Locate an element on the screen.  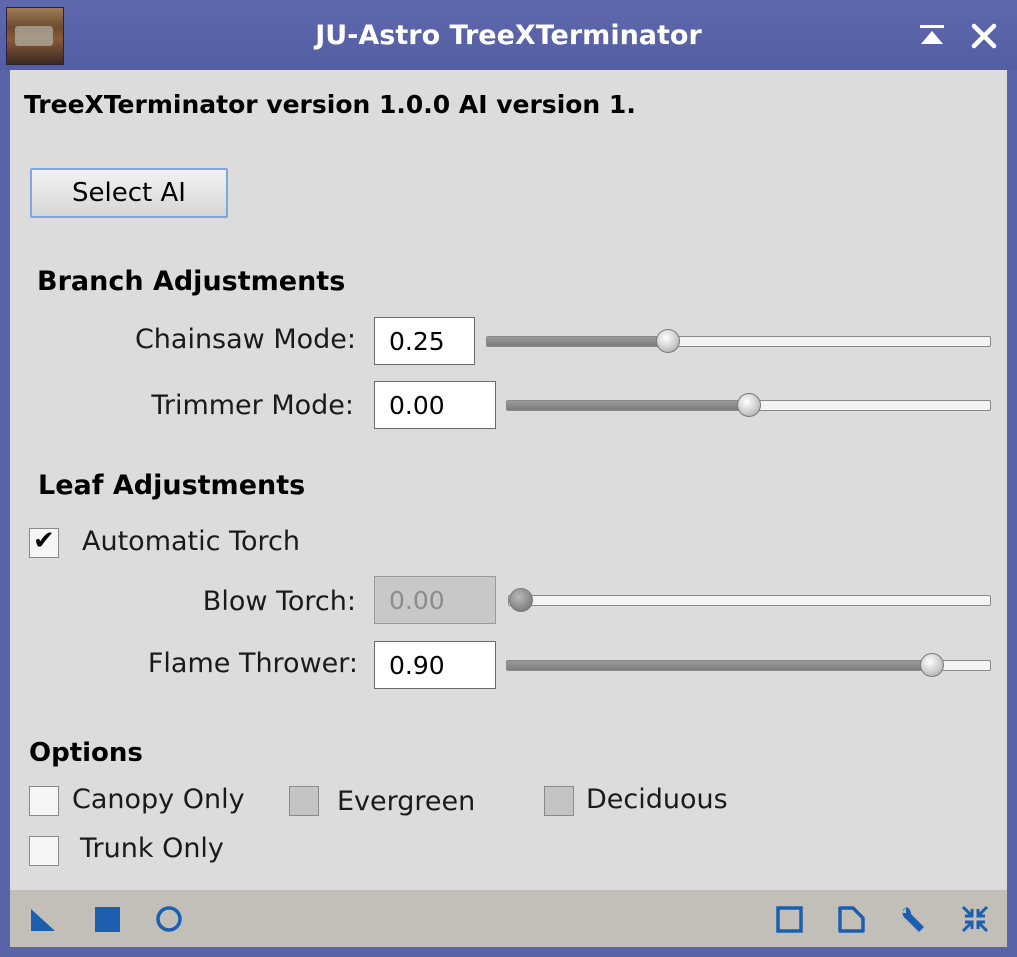
deciduous-checkbox is located at coordinates (559, 801).